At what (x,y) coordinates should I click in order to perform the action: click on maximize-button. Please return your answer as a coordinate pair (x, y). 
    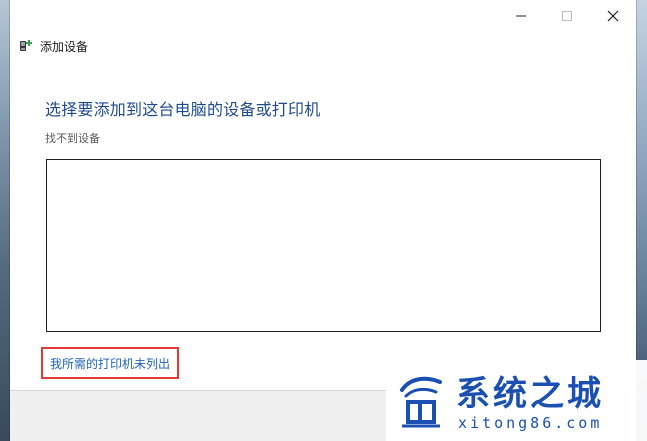
    Looking at the image, I should click on (567, 16).